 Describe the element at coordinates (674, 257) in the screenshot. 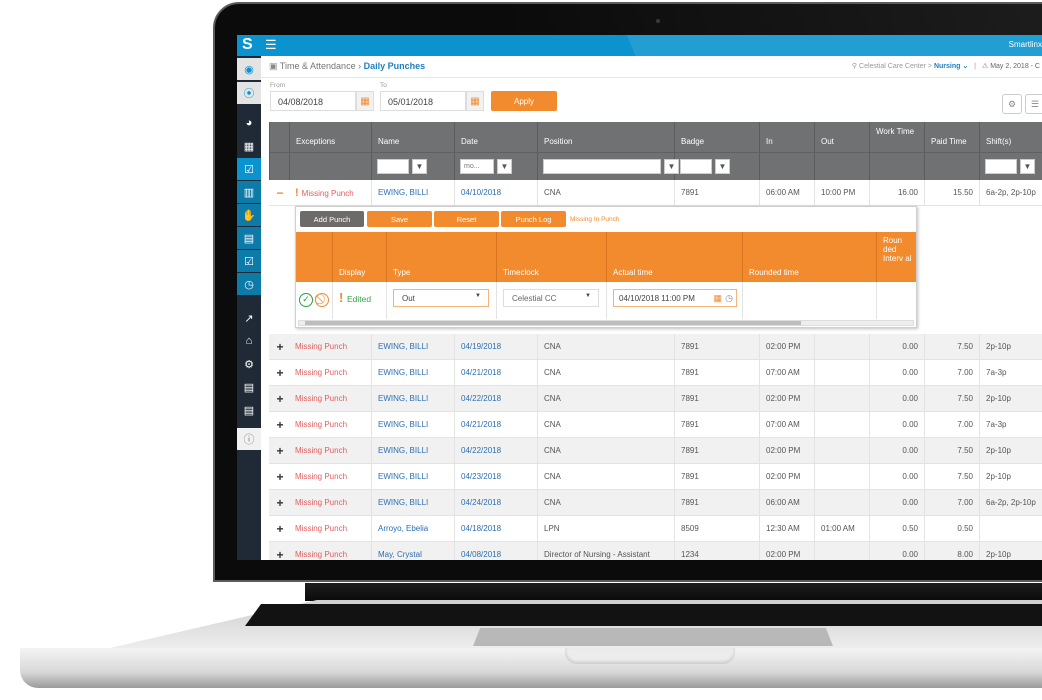

I see `detail-column-actual-time: Actual time` at that location.